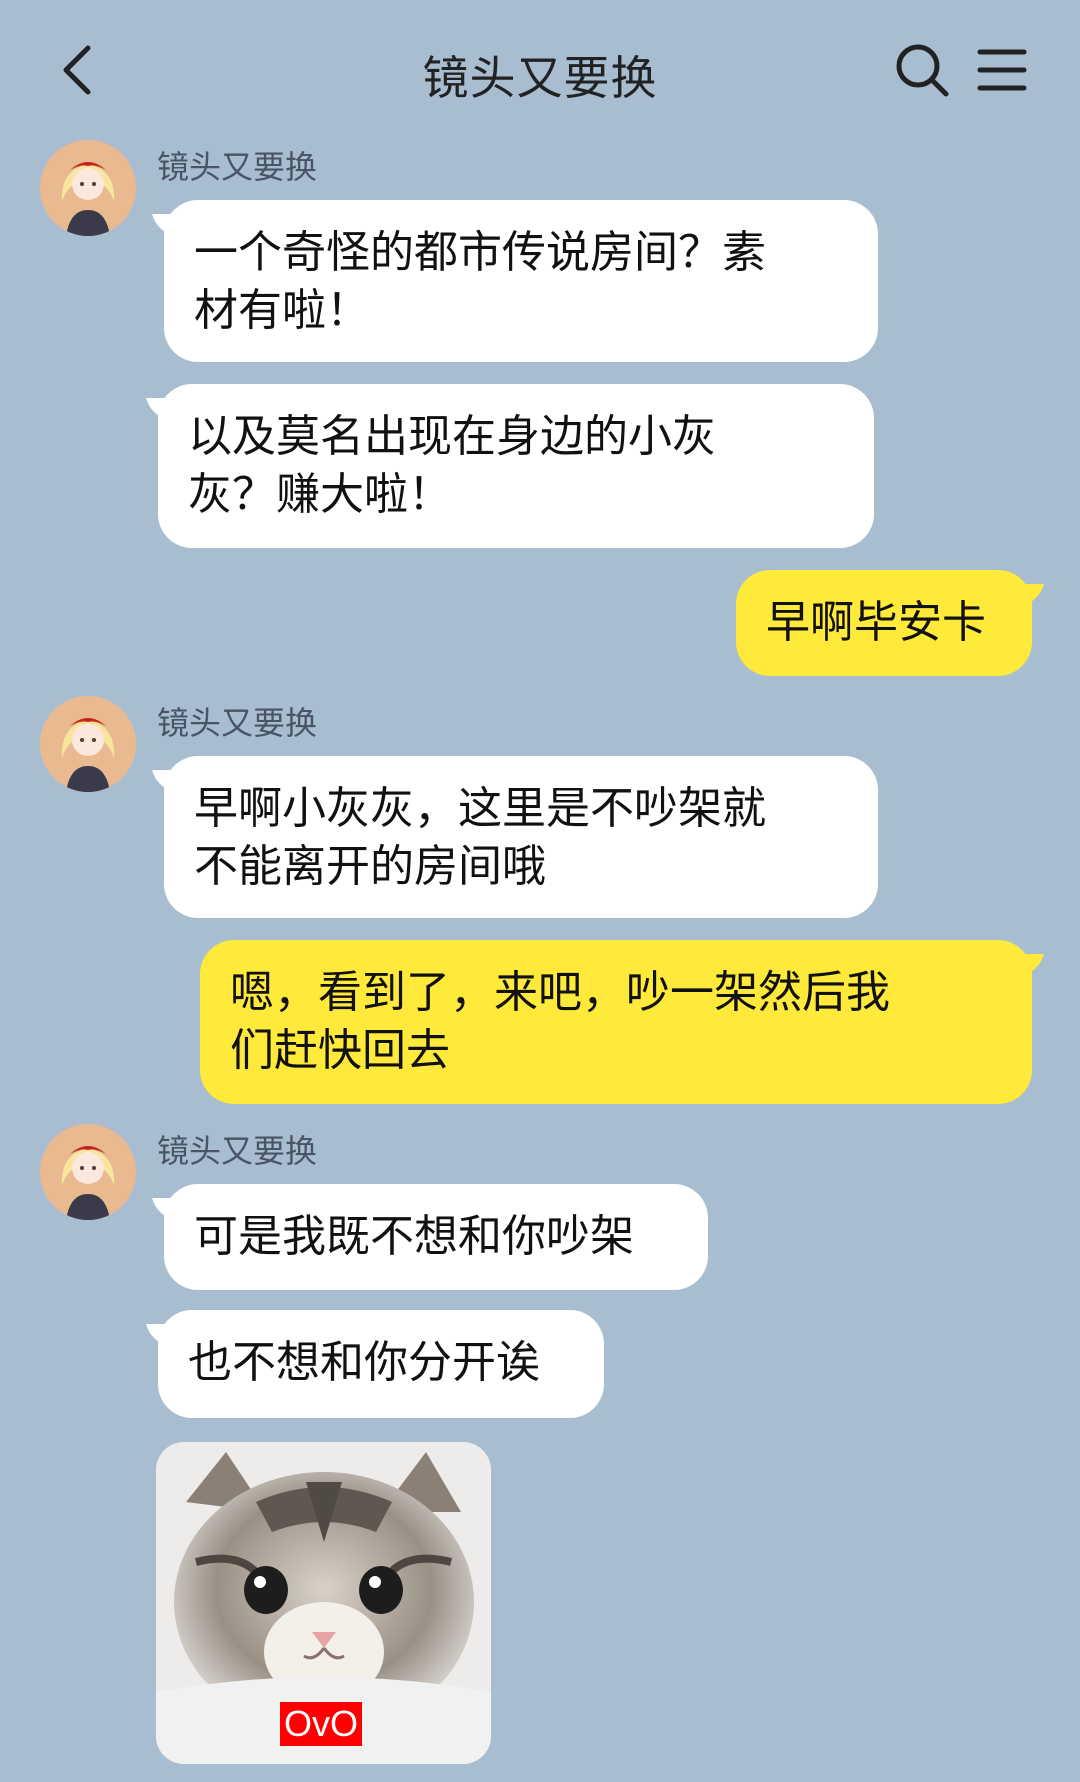  I want to click on search-button, so click(922, 70).